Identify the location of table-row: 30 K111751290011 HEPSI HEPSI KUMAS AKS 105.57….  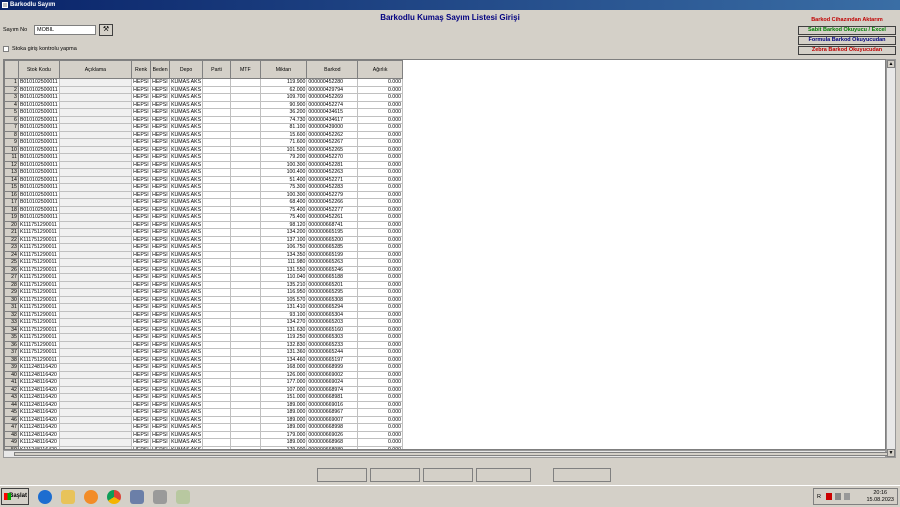
(444, 299).